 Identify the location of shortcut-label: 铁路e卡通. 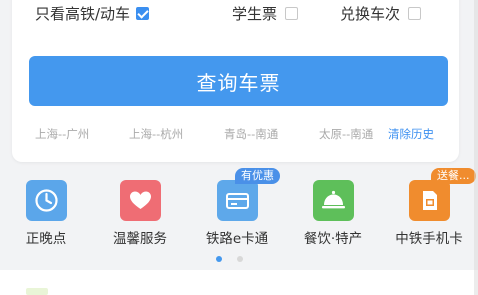
(237, 239).